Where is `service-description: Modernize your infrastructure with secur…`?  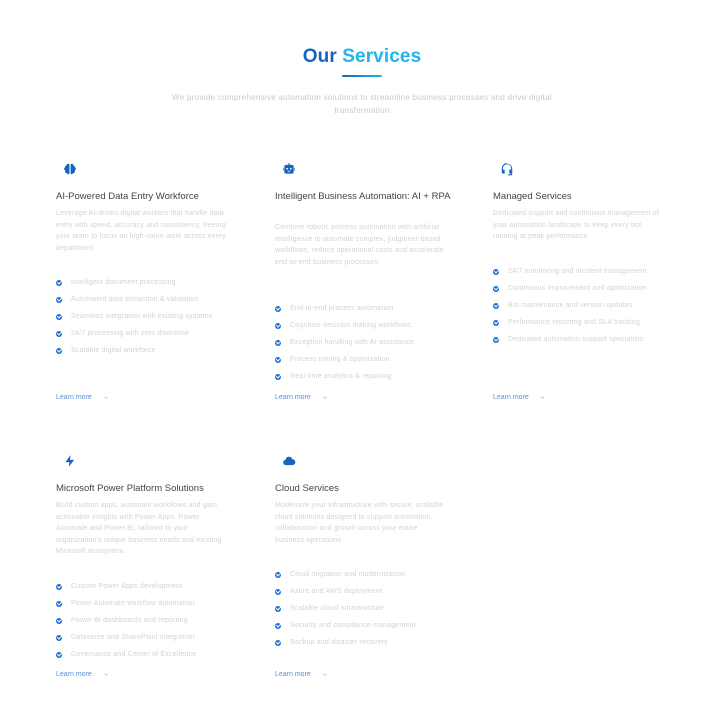
service-description: Modernize your infrastructure with secur… is located at coordinates (359, 523).